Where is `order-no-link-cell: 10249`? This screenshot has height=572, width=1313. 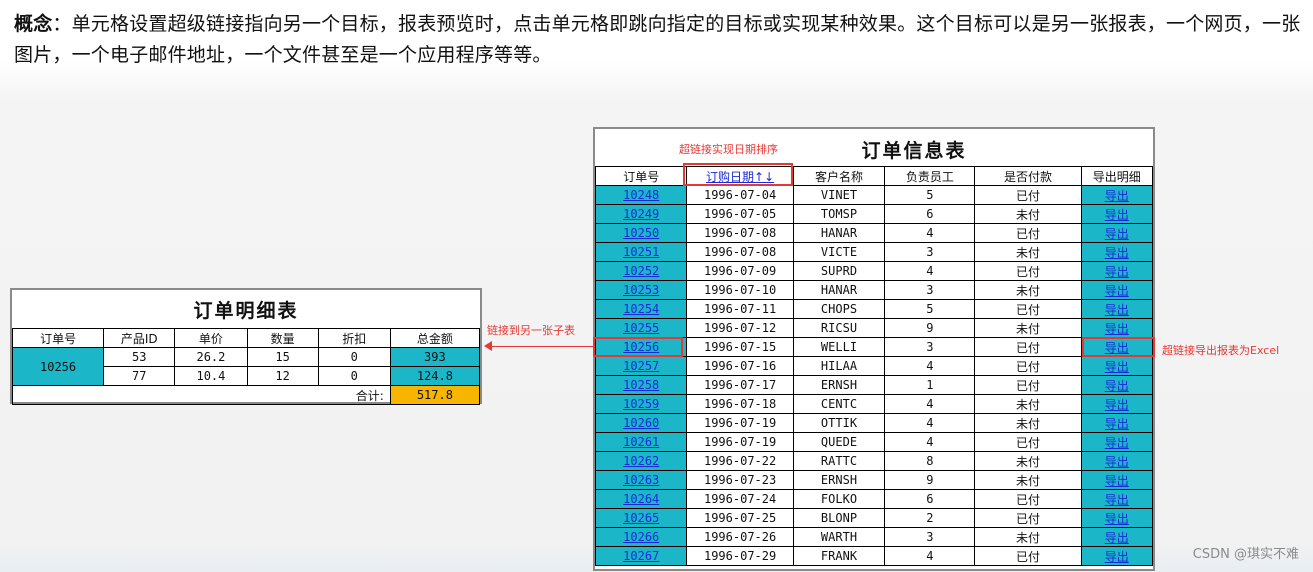
order-no-link-cell: 10249 is located at coordinates (641, 214).